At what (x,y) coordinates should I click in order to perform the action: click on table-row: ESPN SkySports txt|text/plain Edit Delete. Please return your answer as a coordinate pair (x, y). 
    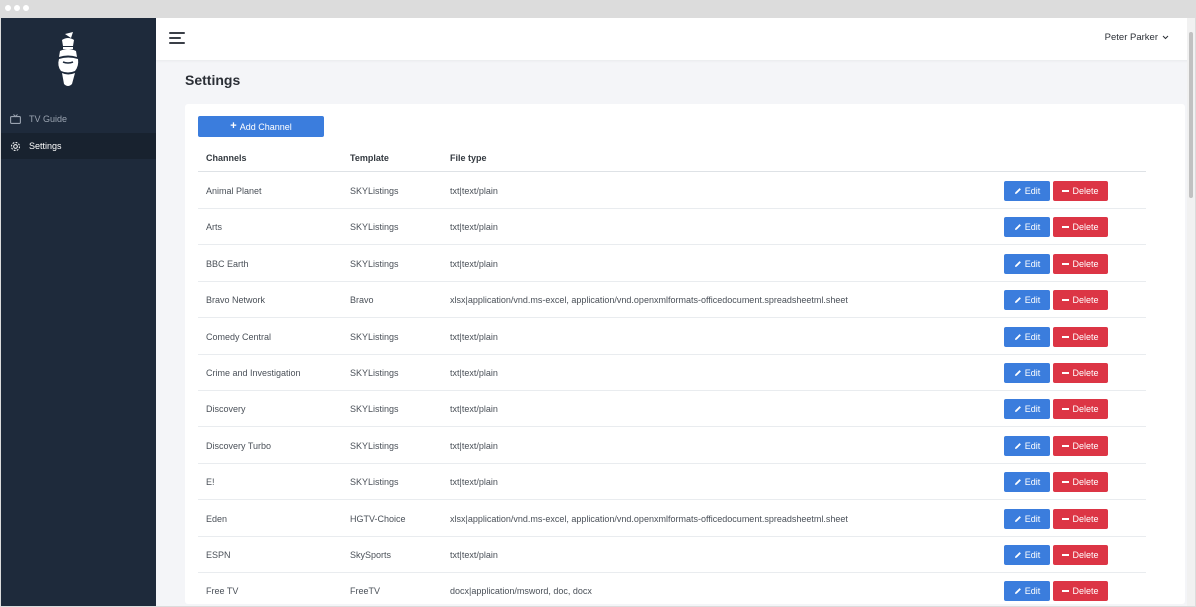
    Looking at the image, I should click on (672, 555).